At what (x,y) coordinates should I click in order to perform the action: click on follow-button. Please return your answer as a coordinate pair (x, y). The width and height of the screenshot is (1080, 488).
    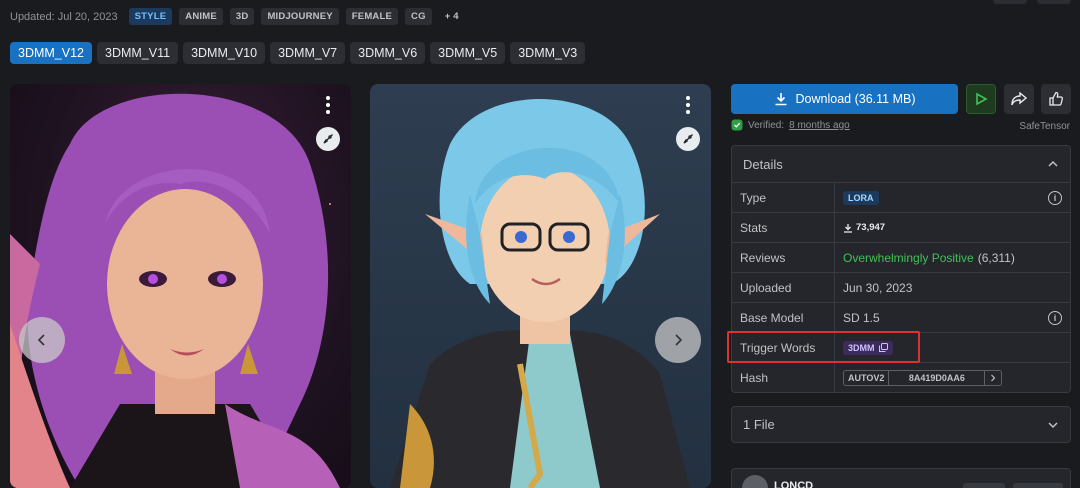
    Looking at the image, I should click on (1038, 485).